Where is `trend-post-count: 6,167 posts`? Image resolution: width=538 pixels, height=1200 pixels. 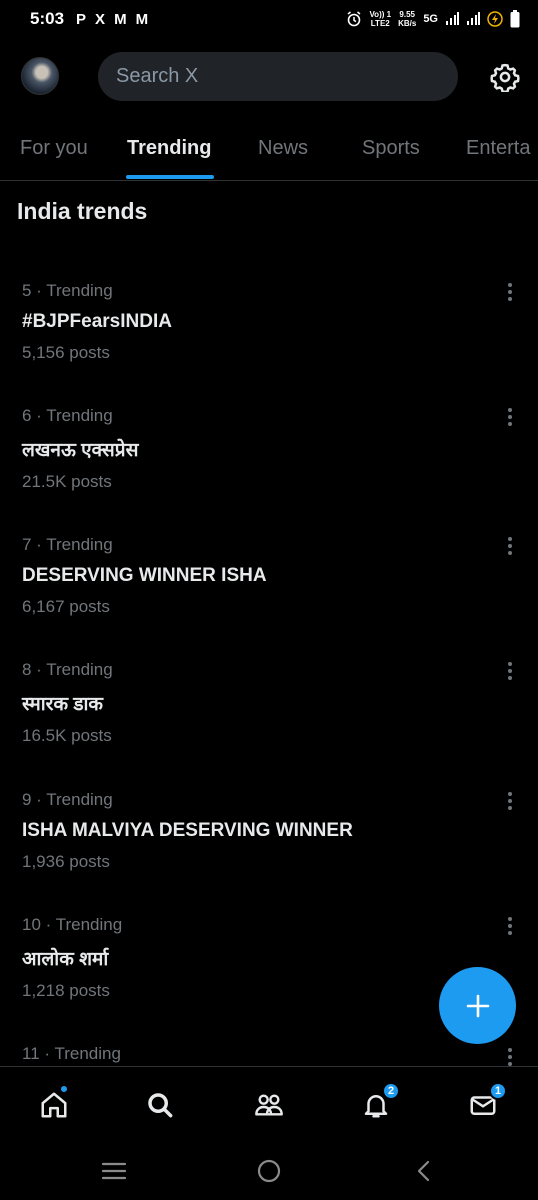
trend-post-count: 6,167 posts is located at coordinates (66, 606).